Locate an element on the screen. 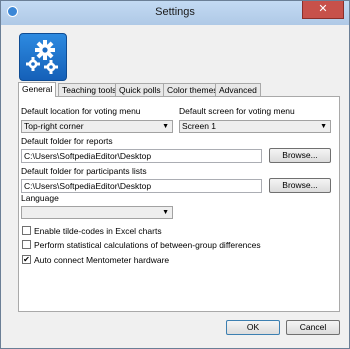 This screenshot has width=350, height=349. title-bar: Settings ✕ is located at coordinates (175, 13).